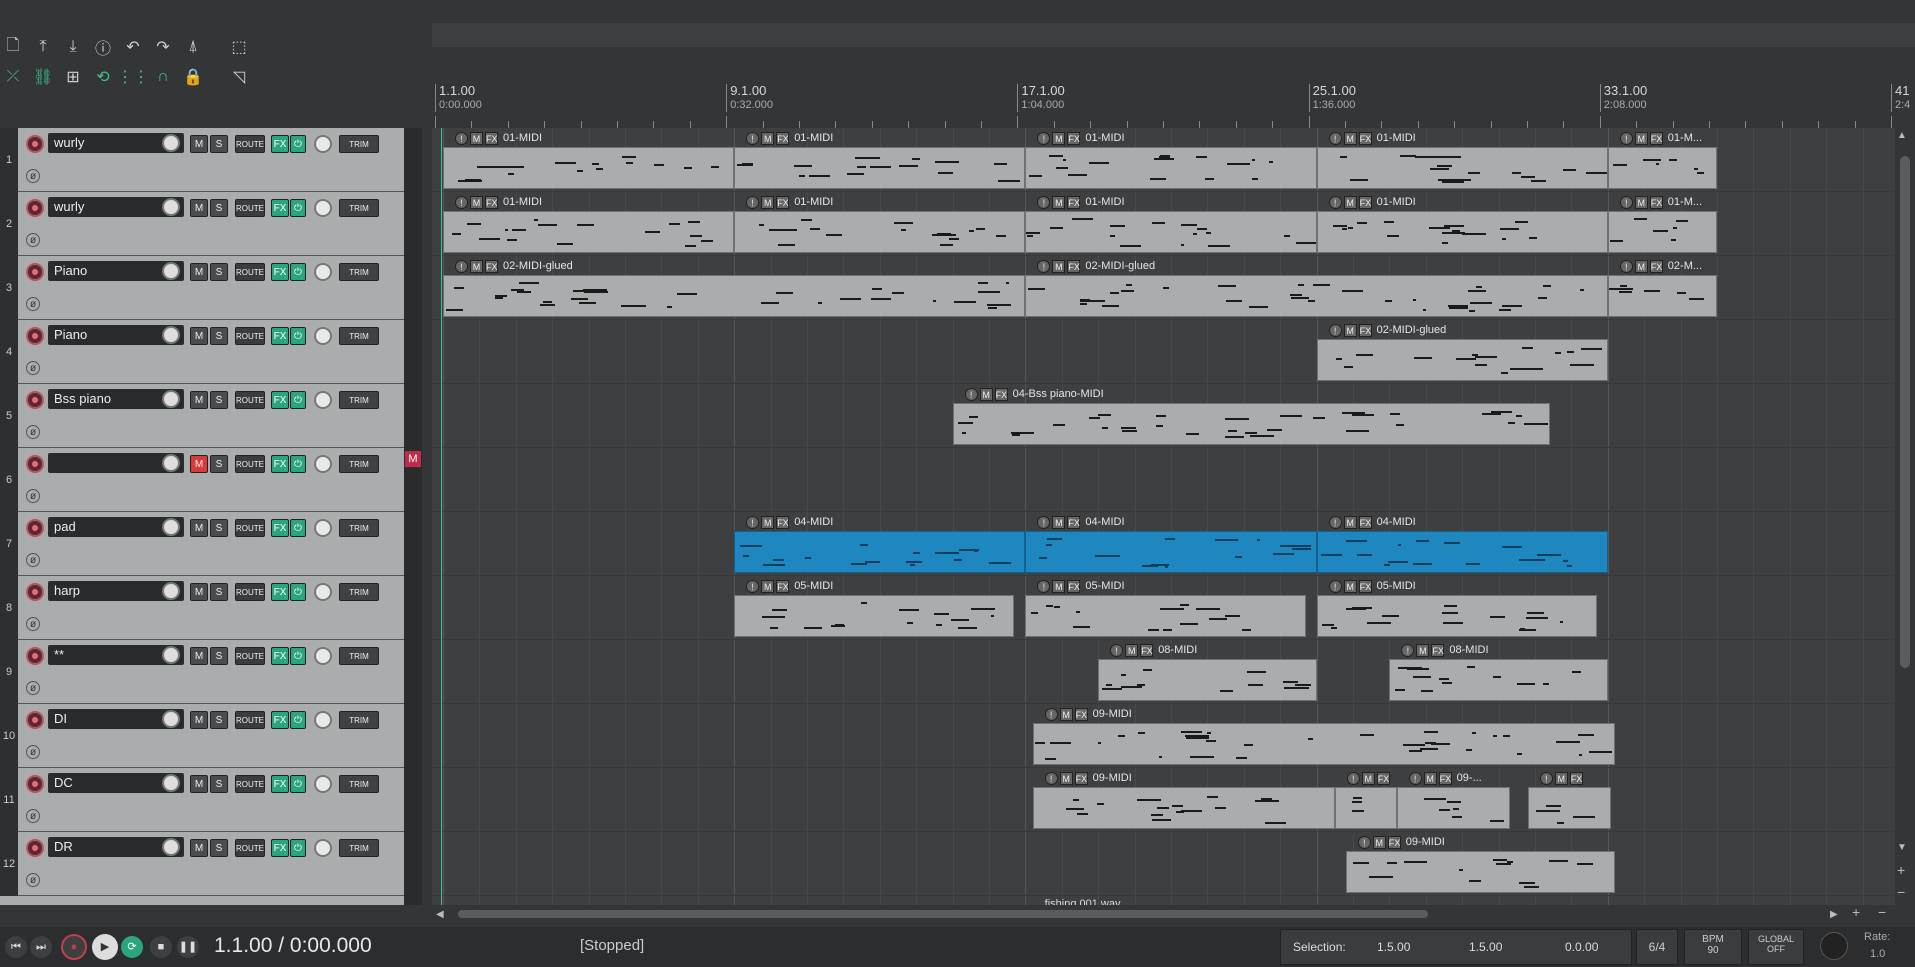  I want to click on partial-item-label: fishing 001.wav, so click(1083, 901).